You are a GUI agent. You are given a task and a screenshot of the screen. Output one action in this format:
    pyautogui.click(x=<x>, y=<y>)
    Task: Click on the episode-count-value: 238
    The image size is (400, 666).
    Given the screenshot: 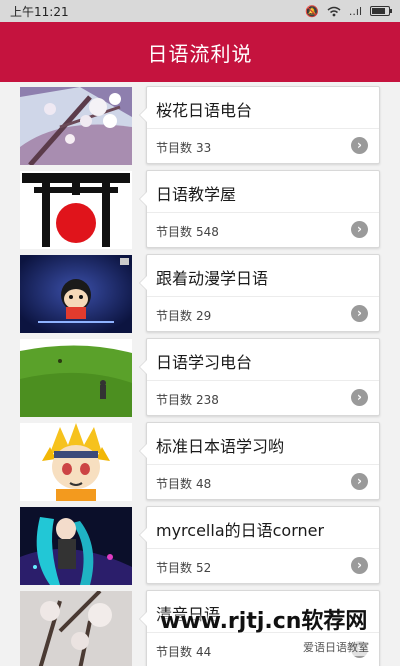 What is the action you would take?
    pyautogui.click(x=207, y=400)
    